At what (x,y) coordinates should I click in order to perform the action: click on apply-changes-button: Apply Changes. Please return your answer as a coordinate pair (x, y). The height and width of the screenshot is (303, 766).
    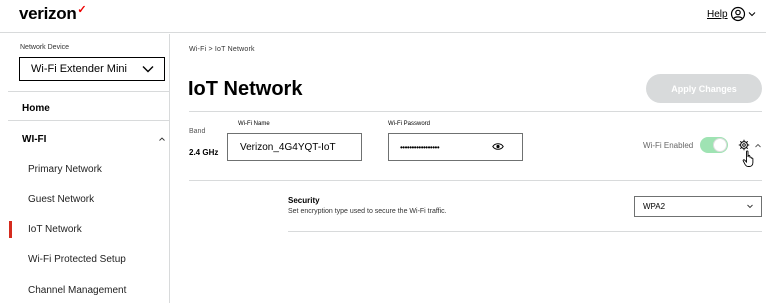
    Looking at the image, I should click on (704, 88).